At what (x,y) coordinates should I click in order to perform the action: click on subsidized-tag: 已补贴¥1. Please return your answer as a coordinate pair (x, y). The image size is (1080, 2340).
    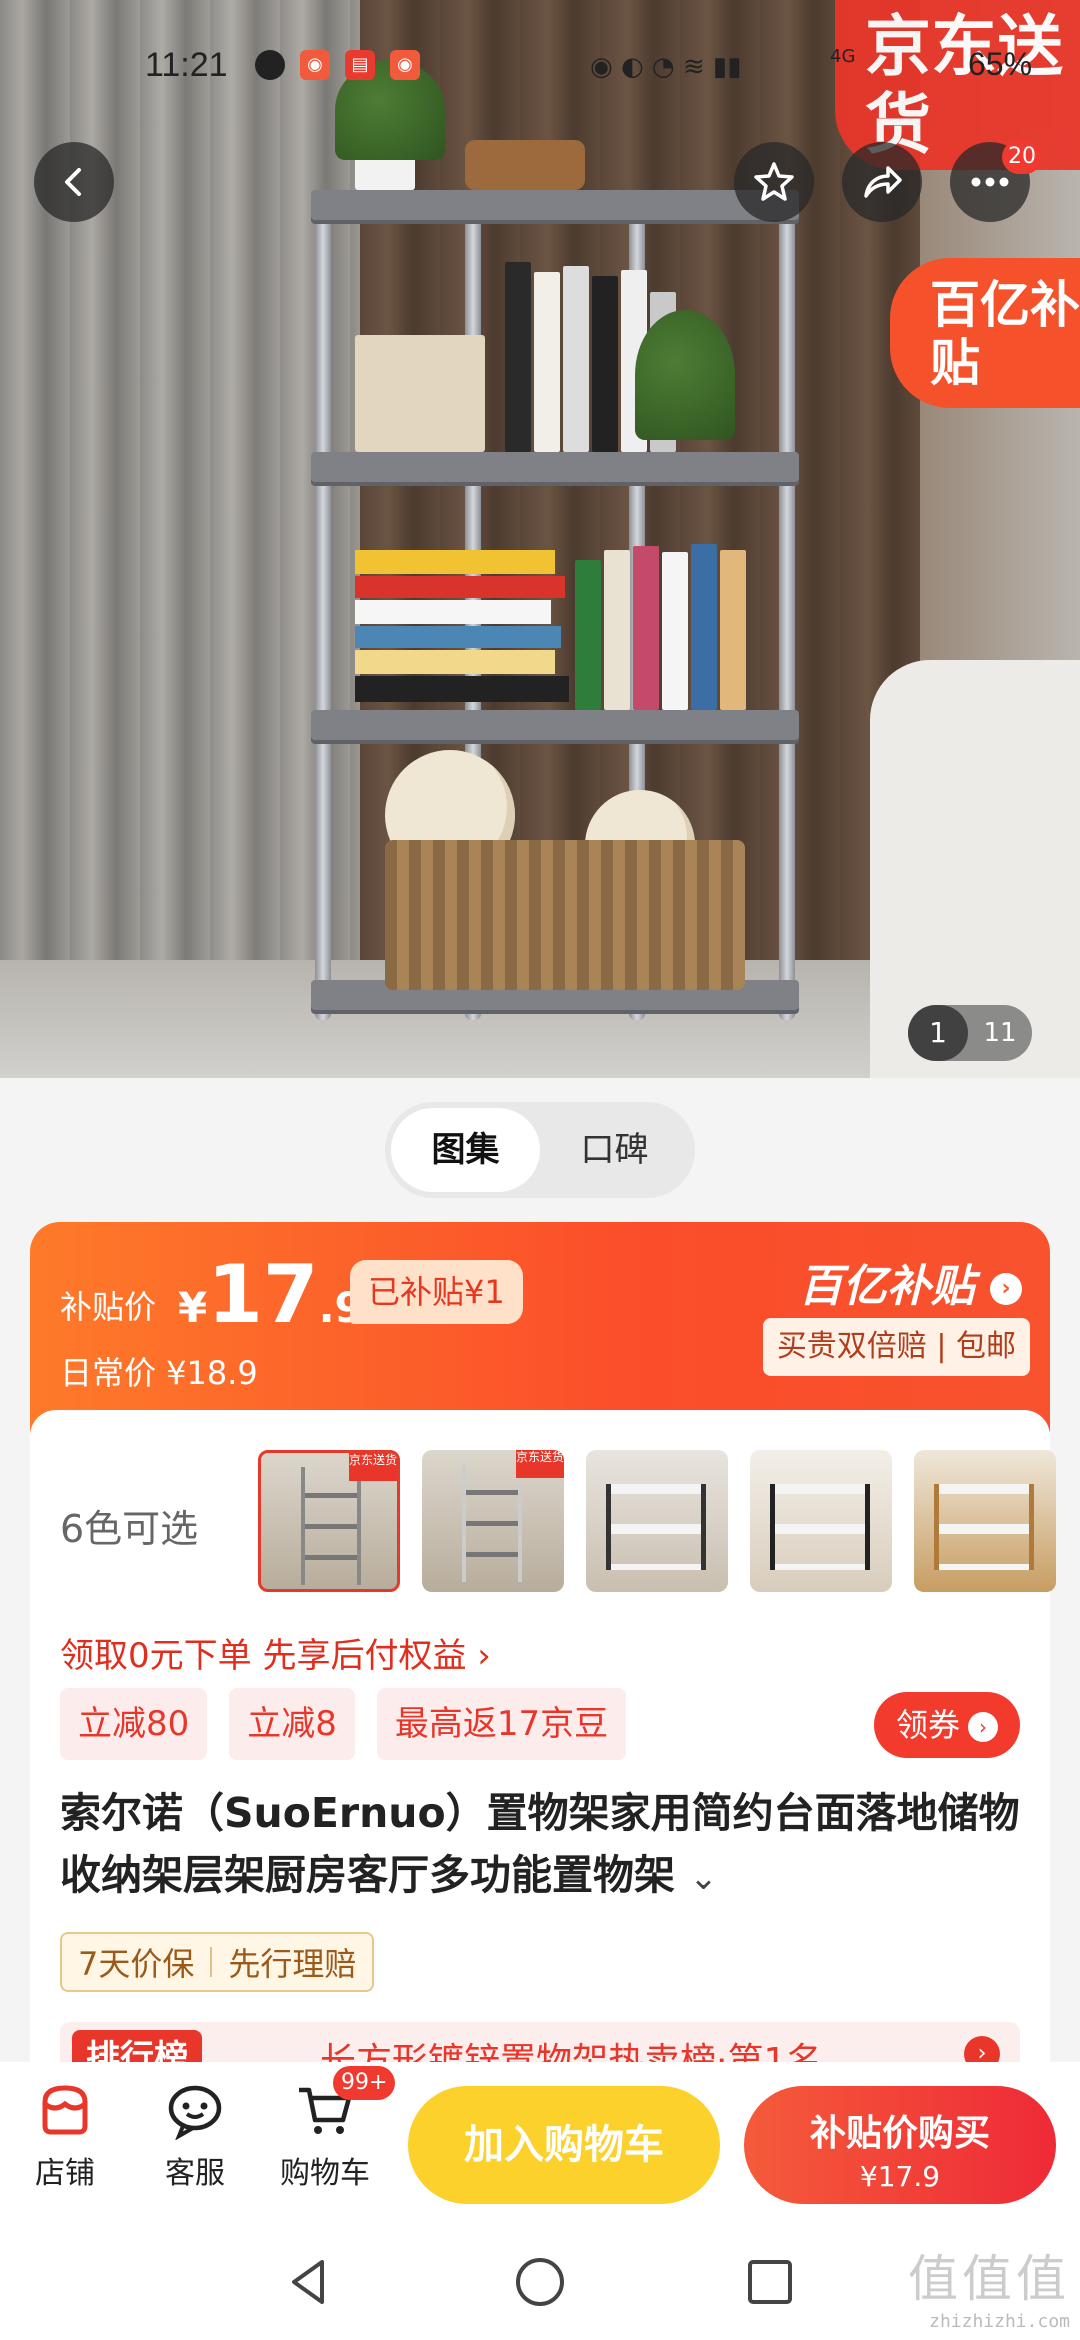
    Looking at the image, I should click on (436, 1292).